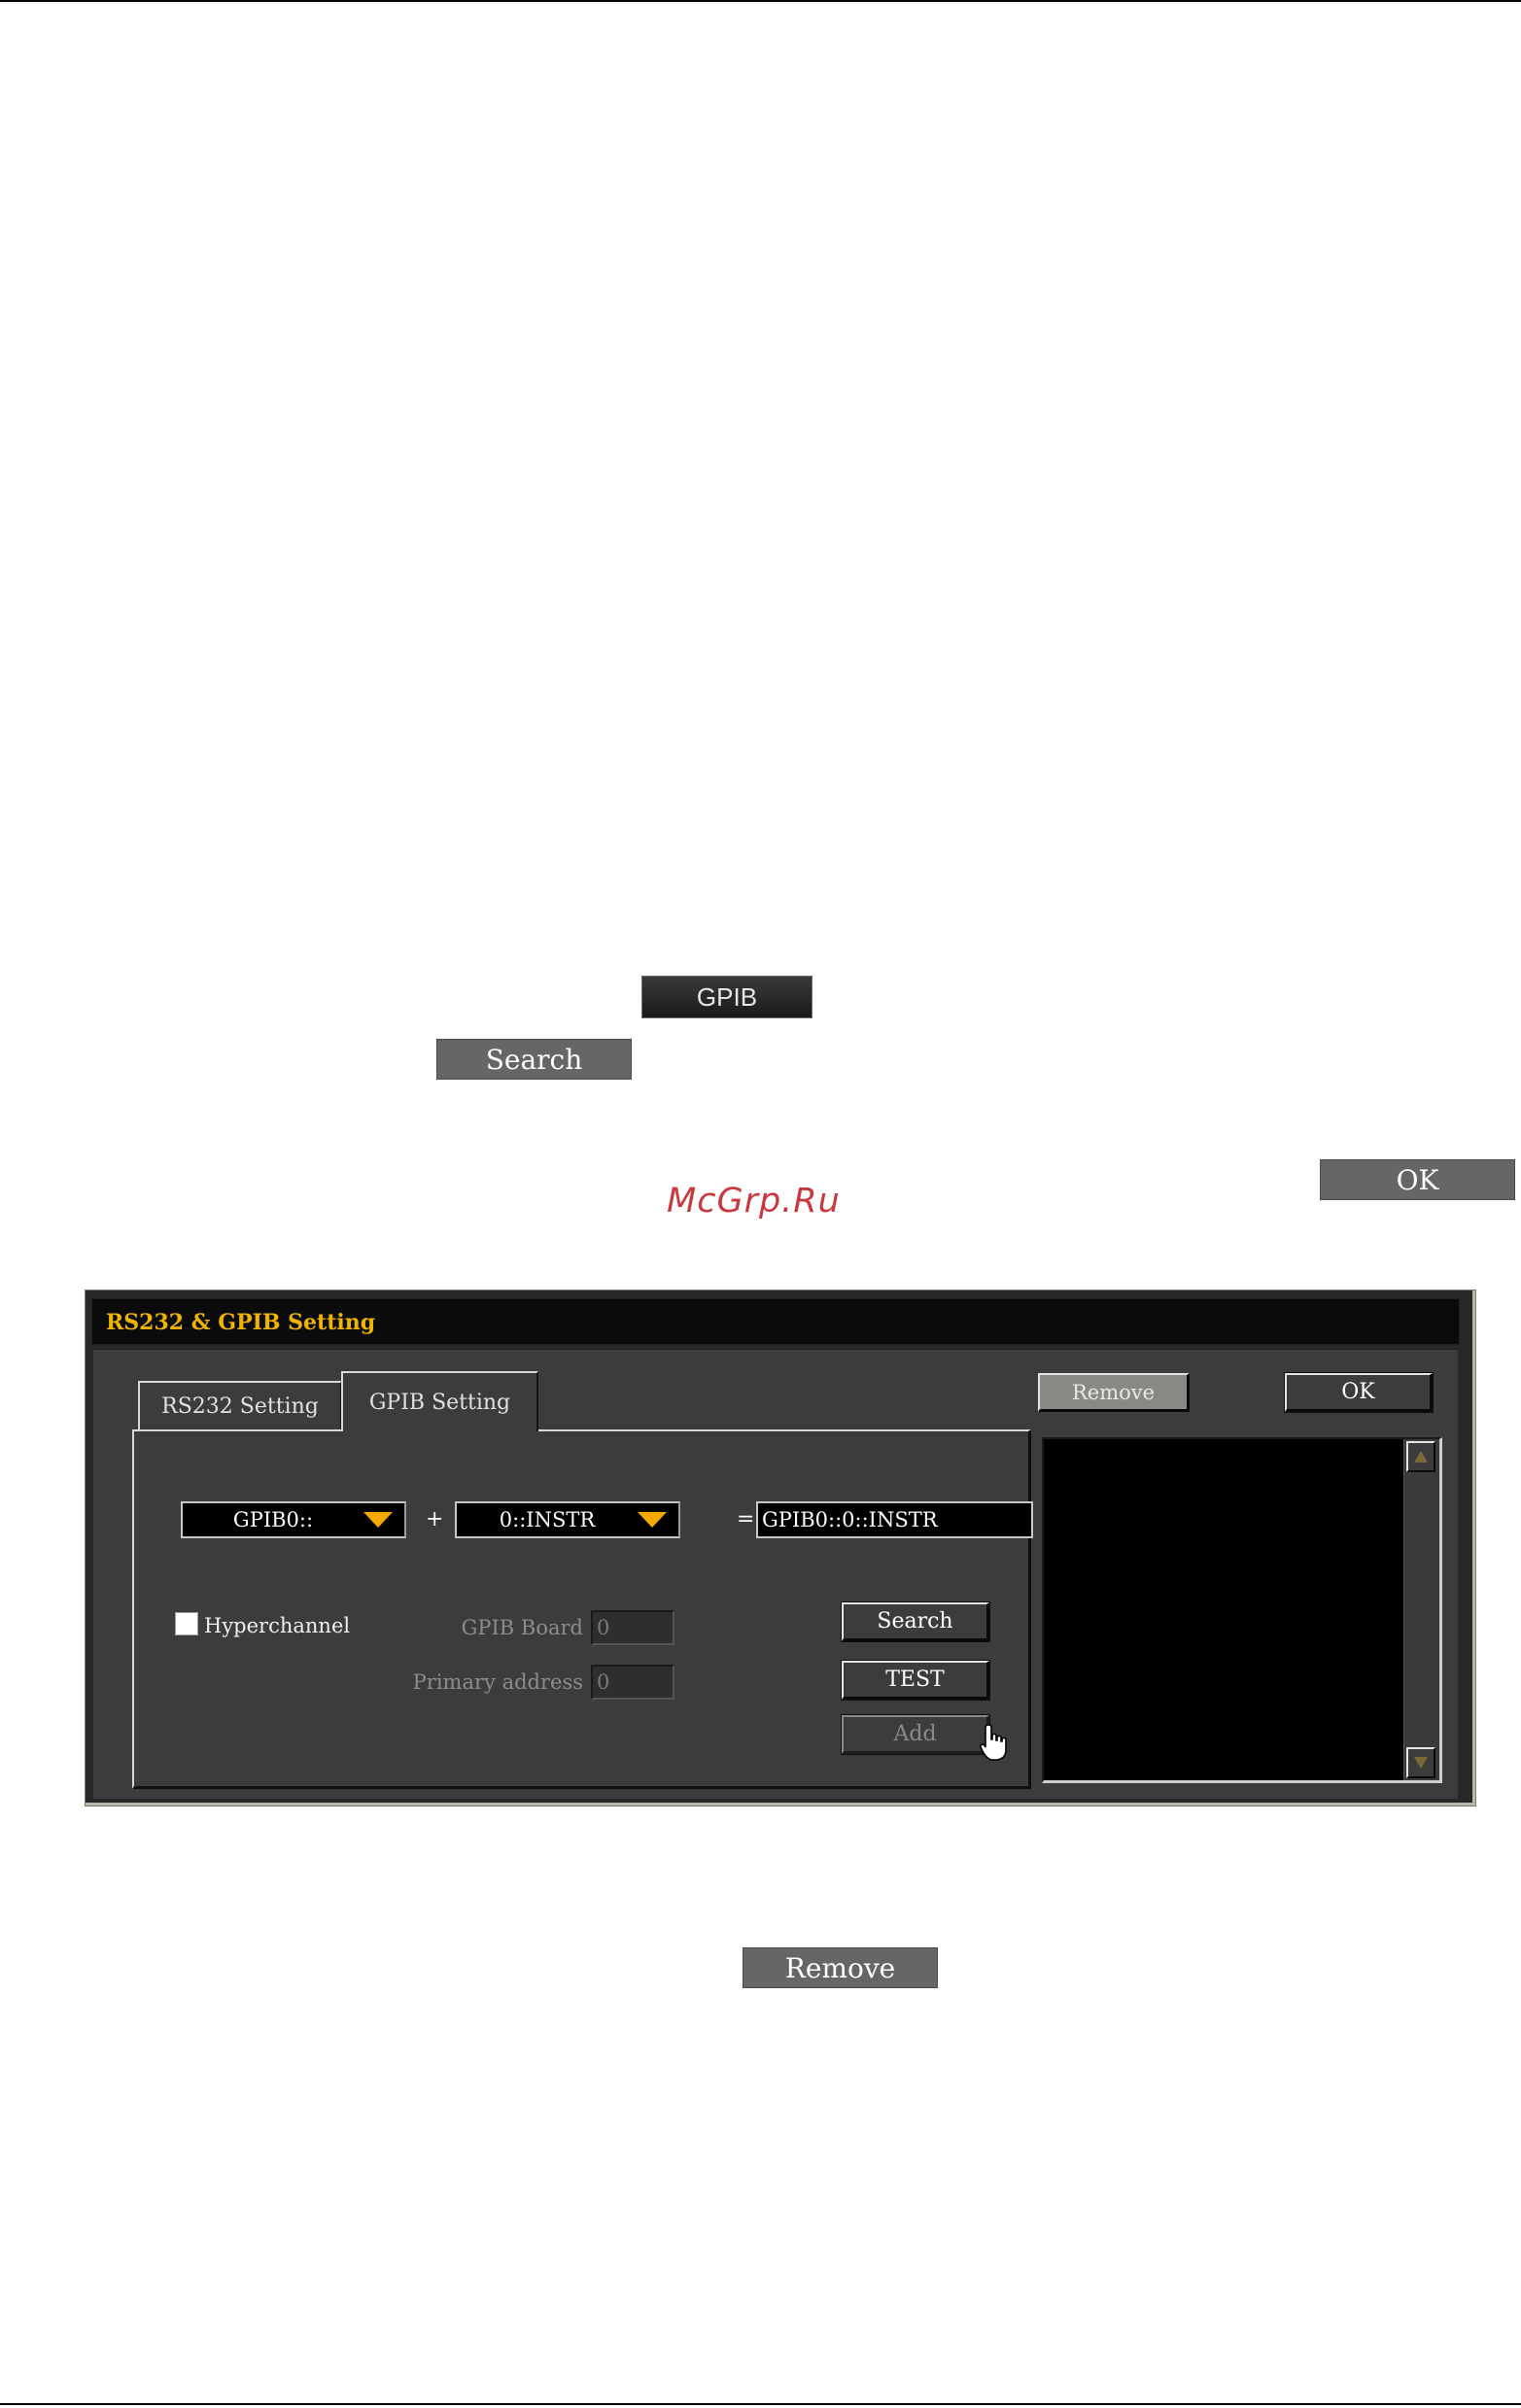 This screenshot has width=1521, height=2408. I want to click on hand-pointer-icon, so click(994, 1743).